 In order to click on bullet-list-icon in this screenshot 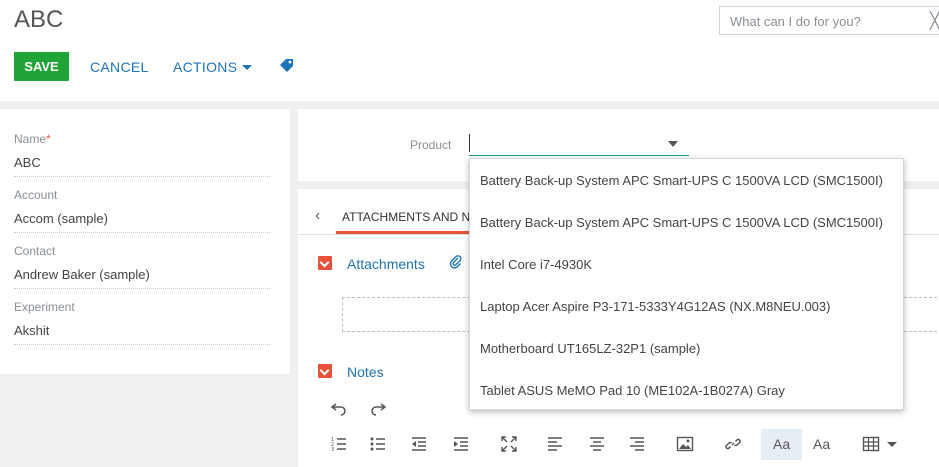, I will do `click(378, 444)`.